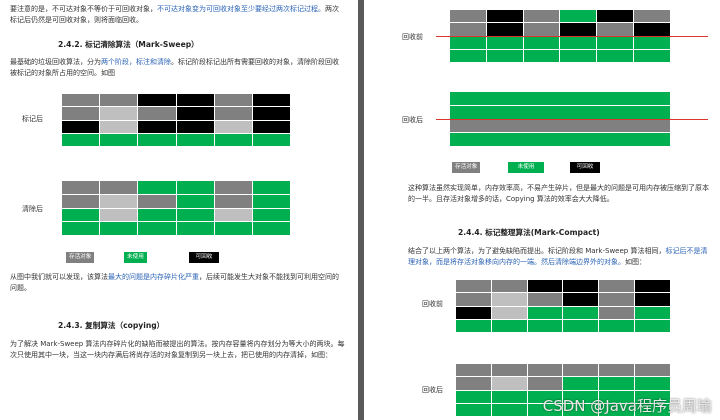 The width and height of the screenshot is (720, 420). I want to click on label-after-clear: 清除后, so click(32, 209).